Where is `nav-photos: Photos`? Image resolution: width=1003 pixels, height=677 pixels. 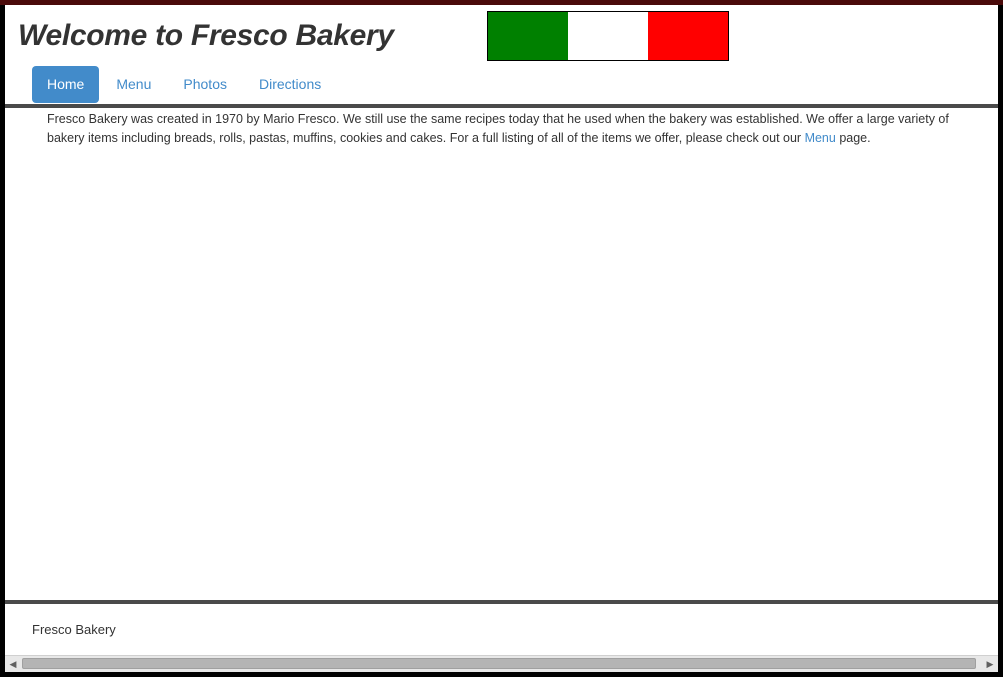 nav-photos: Photos is located at coordinates (205, 84).